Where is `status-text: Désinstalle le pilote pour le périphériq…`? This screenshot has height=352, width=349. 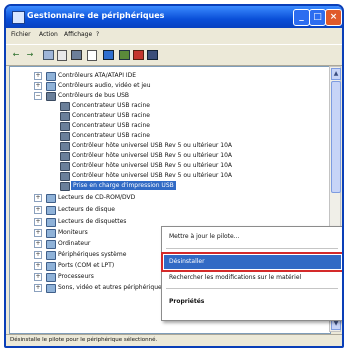 status-text: Désinstalle le pilote pour le périphériq… is located at coordinates (84, 340).